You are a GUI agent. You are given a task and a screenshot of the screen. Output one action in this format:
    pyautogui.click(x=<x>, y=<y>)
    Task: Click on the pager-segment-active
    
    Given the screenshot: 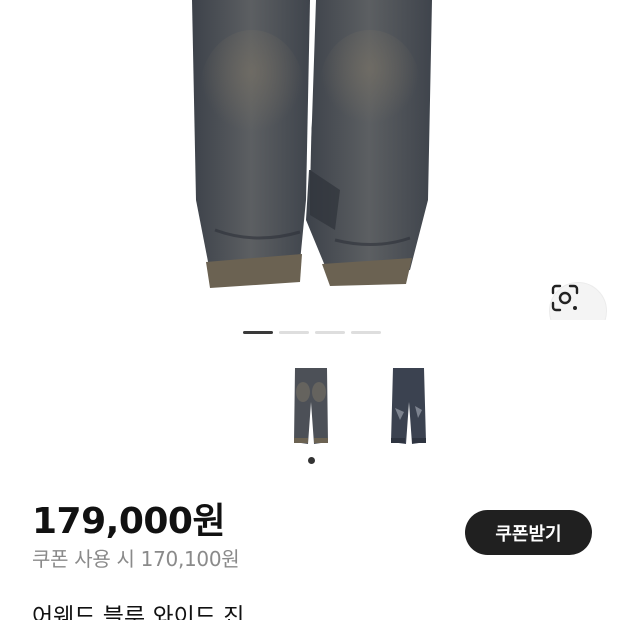 What is the action you would take?
    pyautogui.click(x=258, y=332)
    